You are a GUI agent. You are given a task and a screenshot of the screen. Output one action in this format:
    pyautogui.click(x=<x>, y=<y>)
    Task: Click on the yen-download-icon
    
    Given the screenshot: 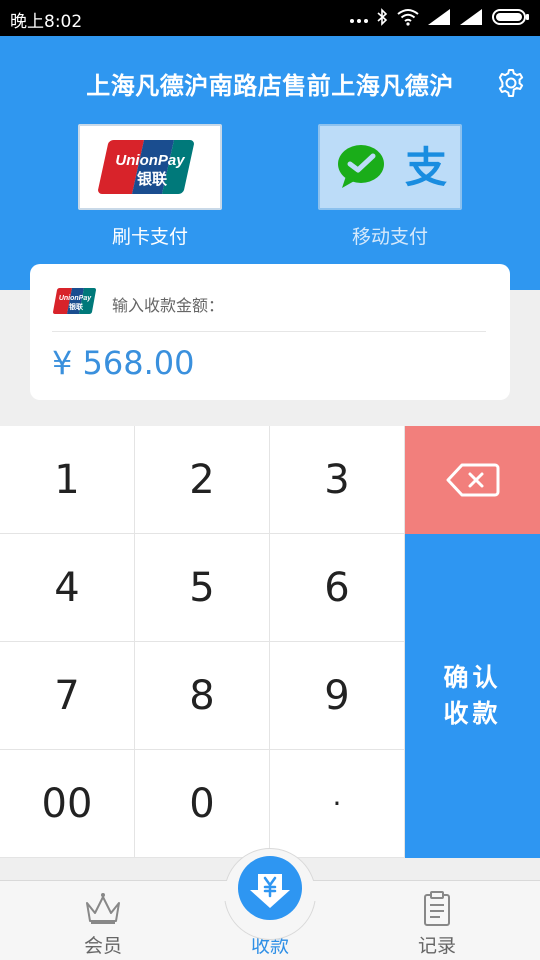 What is the action you would take?
    pyautogui.click(x=270, y=891)
    